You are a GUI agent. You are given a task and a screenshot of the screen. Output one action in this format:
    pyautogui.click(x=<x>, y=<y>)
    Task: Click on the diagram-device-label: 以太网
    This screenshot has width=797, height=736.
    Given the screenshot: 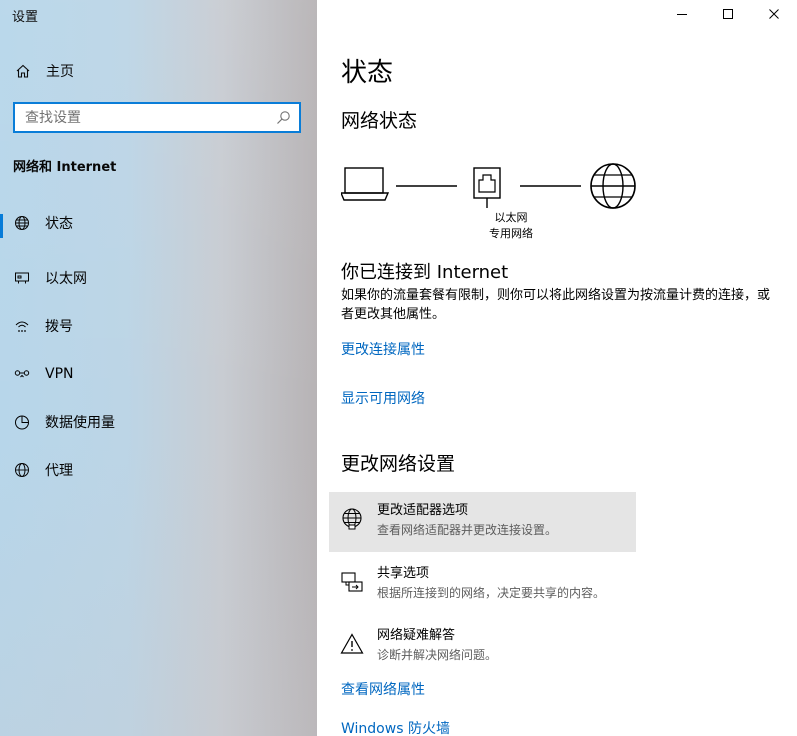 What is the action you would take?
    pyautogui.click(x=511, y=217)
    